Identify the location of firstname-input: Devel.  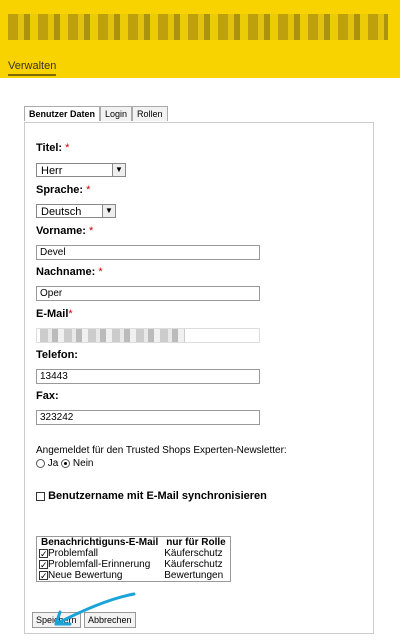
(148, 252).